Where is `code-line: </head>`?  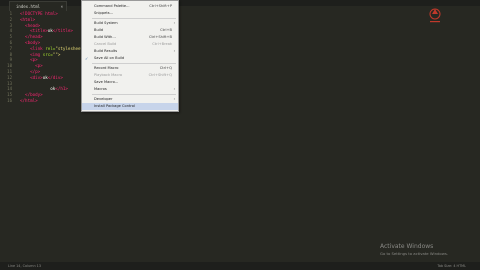 code-line: </head> is located at coordinates (31, 36).